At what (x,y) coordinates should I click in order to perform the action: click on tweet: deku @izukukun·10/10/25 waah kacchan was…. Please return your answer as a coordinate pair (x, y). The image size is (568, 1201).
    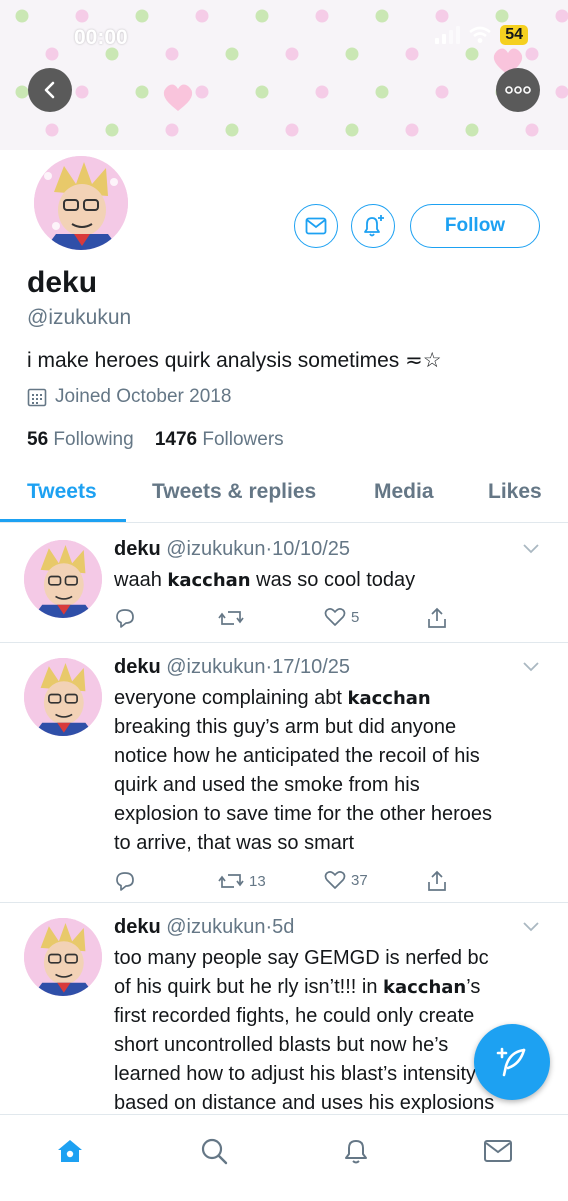
    Looking at the image, I should click on (284, 583).